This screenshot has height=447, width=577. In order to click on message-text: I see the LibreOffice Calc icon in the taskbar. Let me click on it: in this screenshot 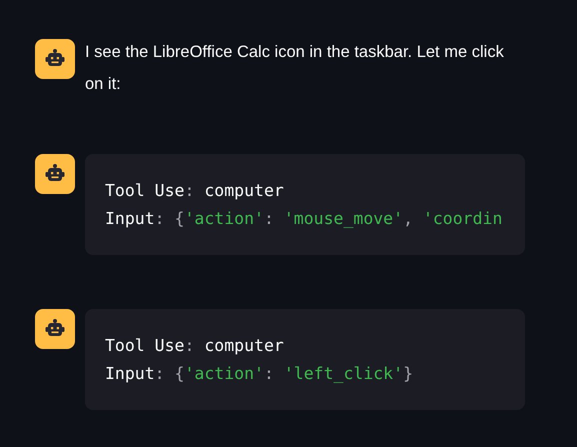, I will do `click(295, 68)`.